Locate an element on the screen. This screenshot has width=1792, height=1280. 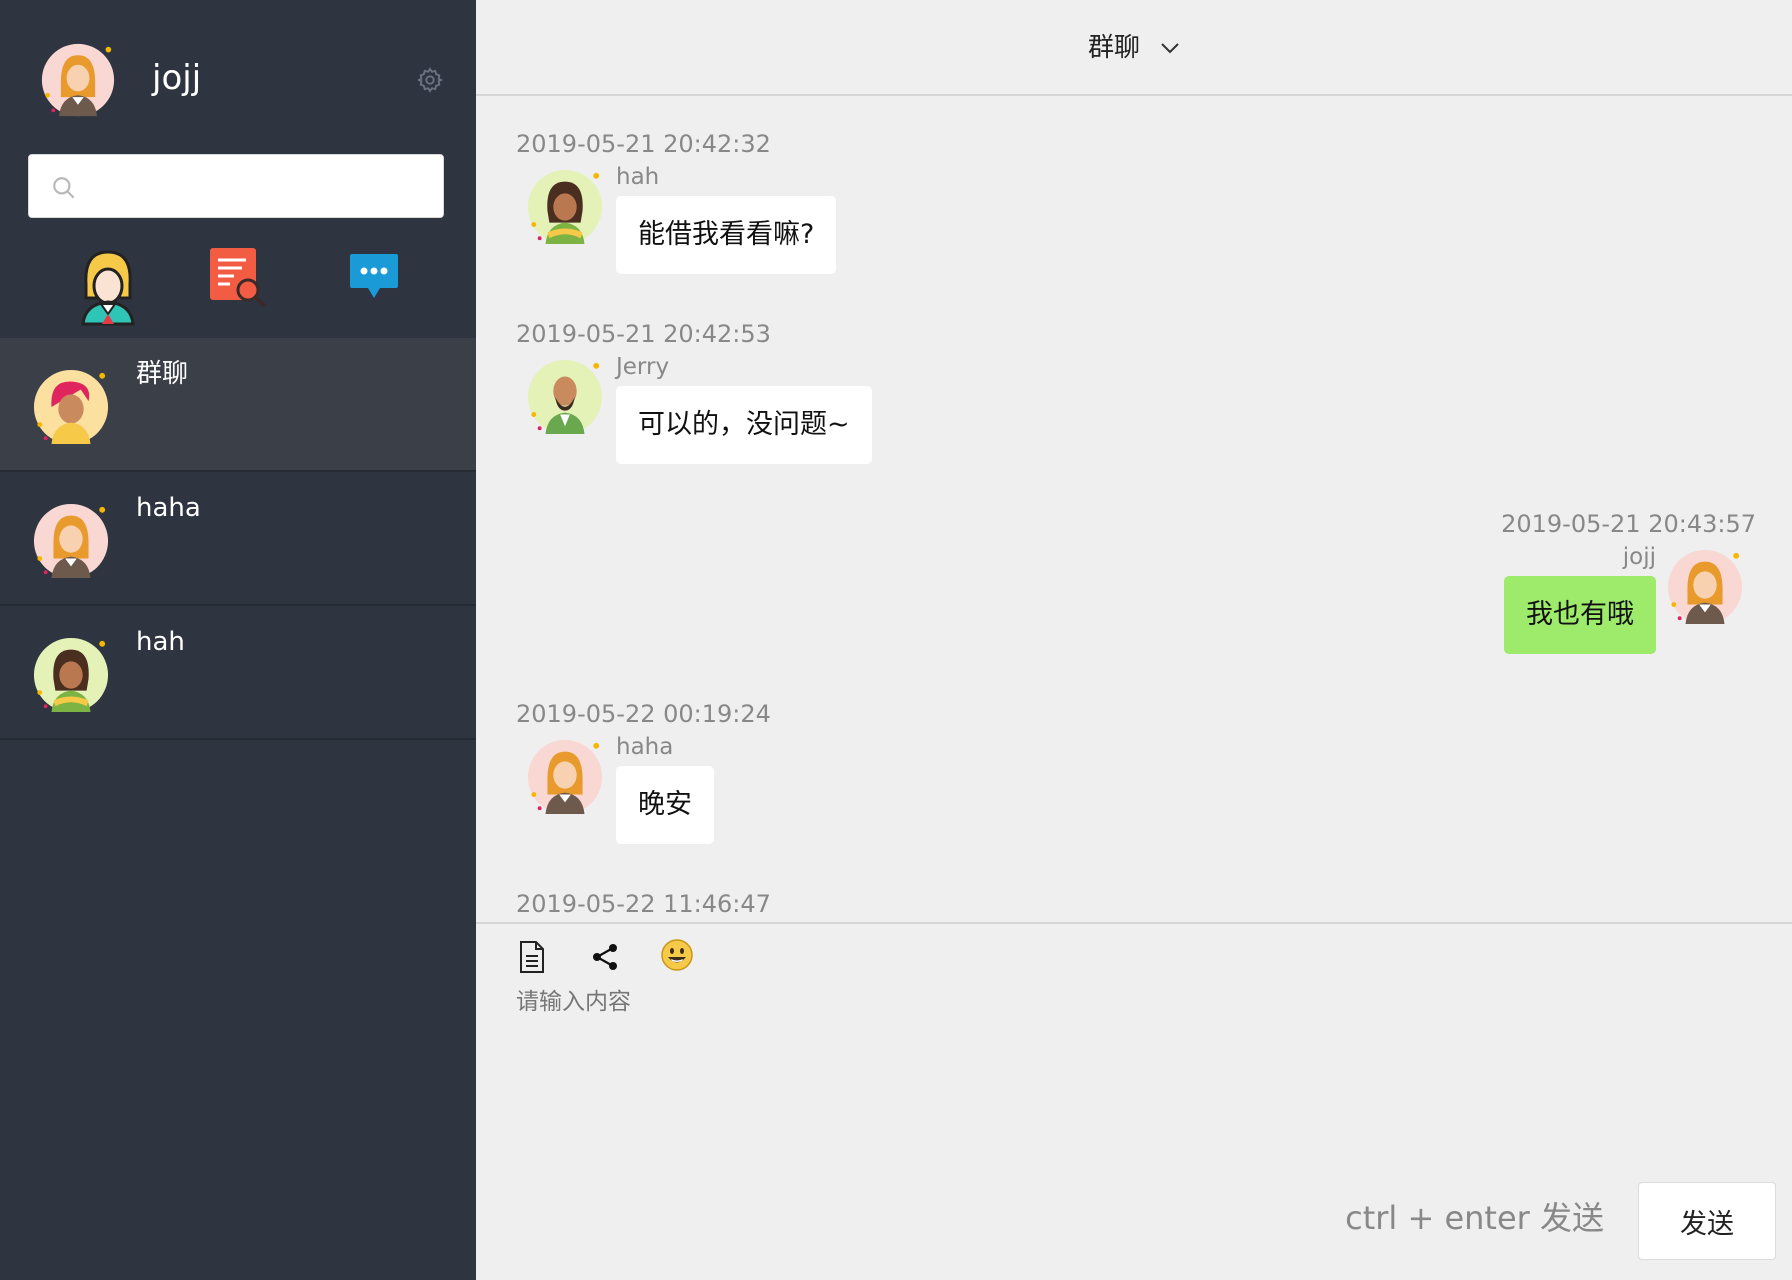
message-timestamp: 2019-05-22 00:19:24 is located at coordinates (643, 714).